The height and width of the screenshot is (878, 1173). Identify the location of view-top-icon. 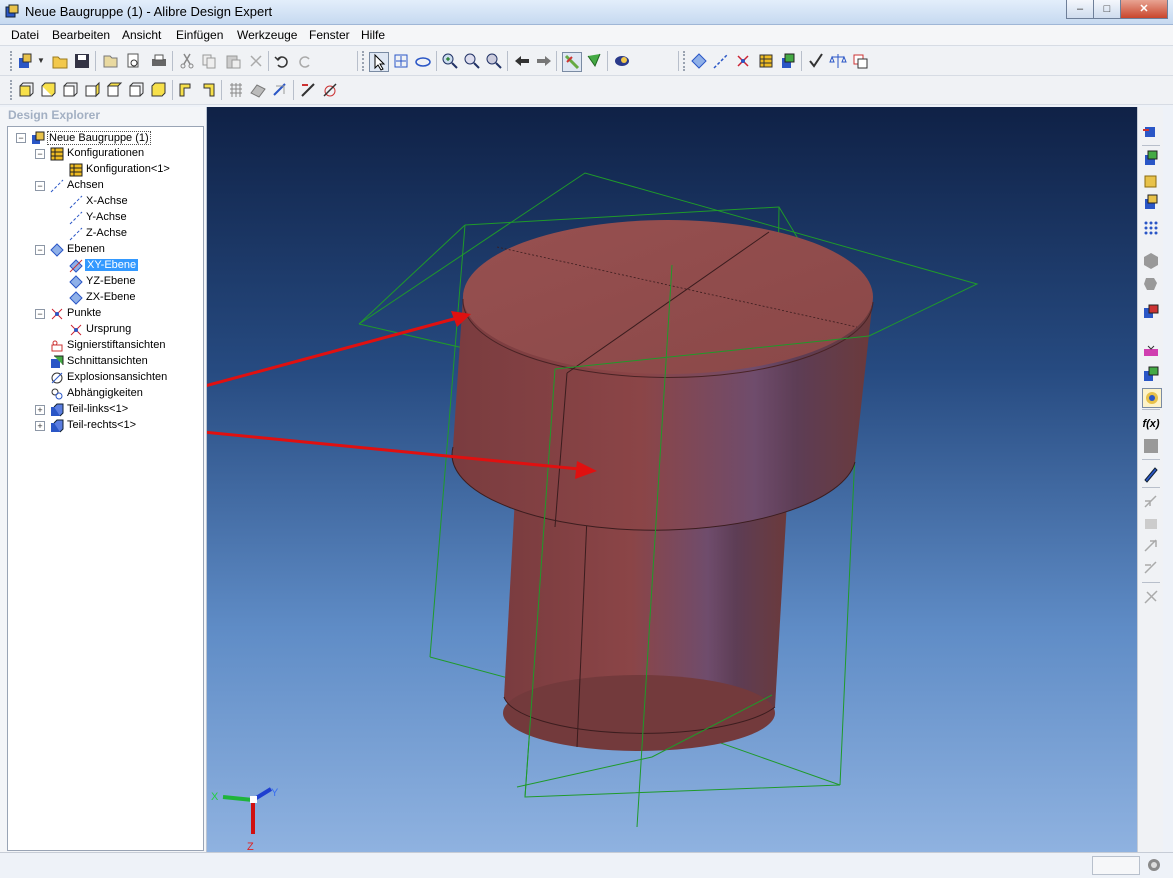
(114, 90).